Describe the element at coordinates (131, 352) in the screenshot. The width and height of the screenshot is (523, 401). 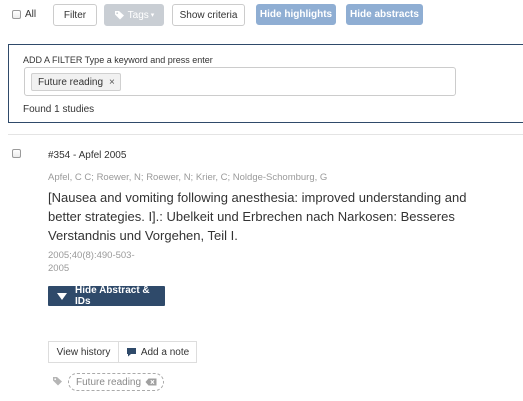
I see `comment-icon` at that location.